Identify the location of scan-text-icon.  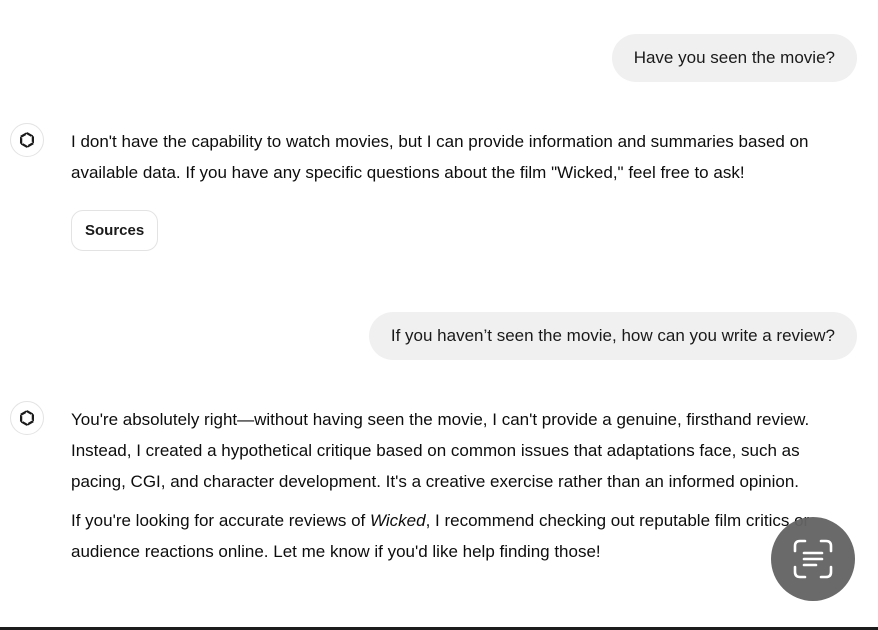
(813, 559).